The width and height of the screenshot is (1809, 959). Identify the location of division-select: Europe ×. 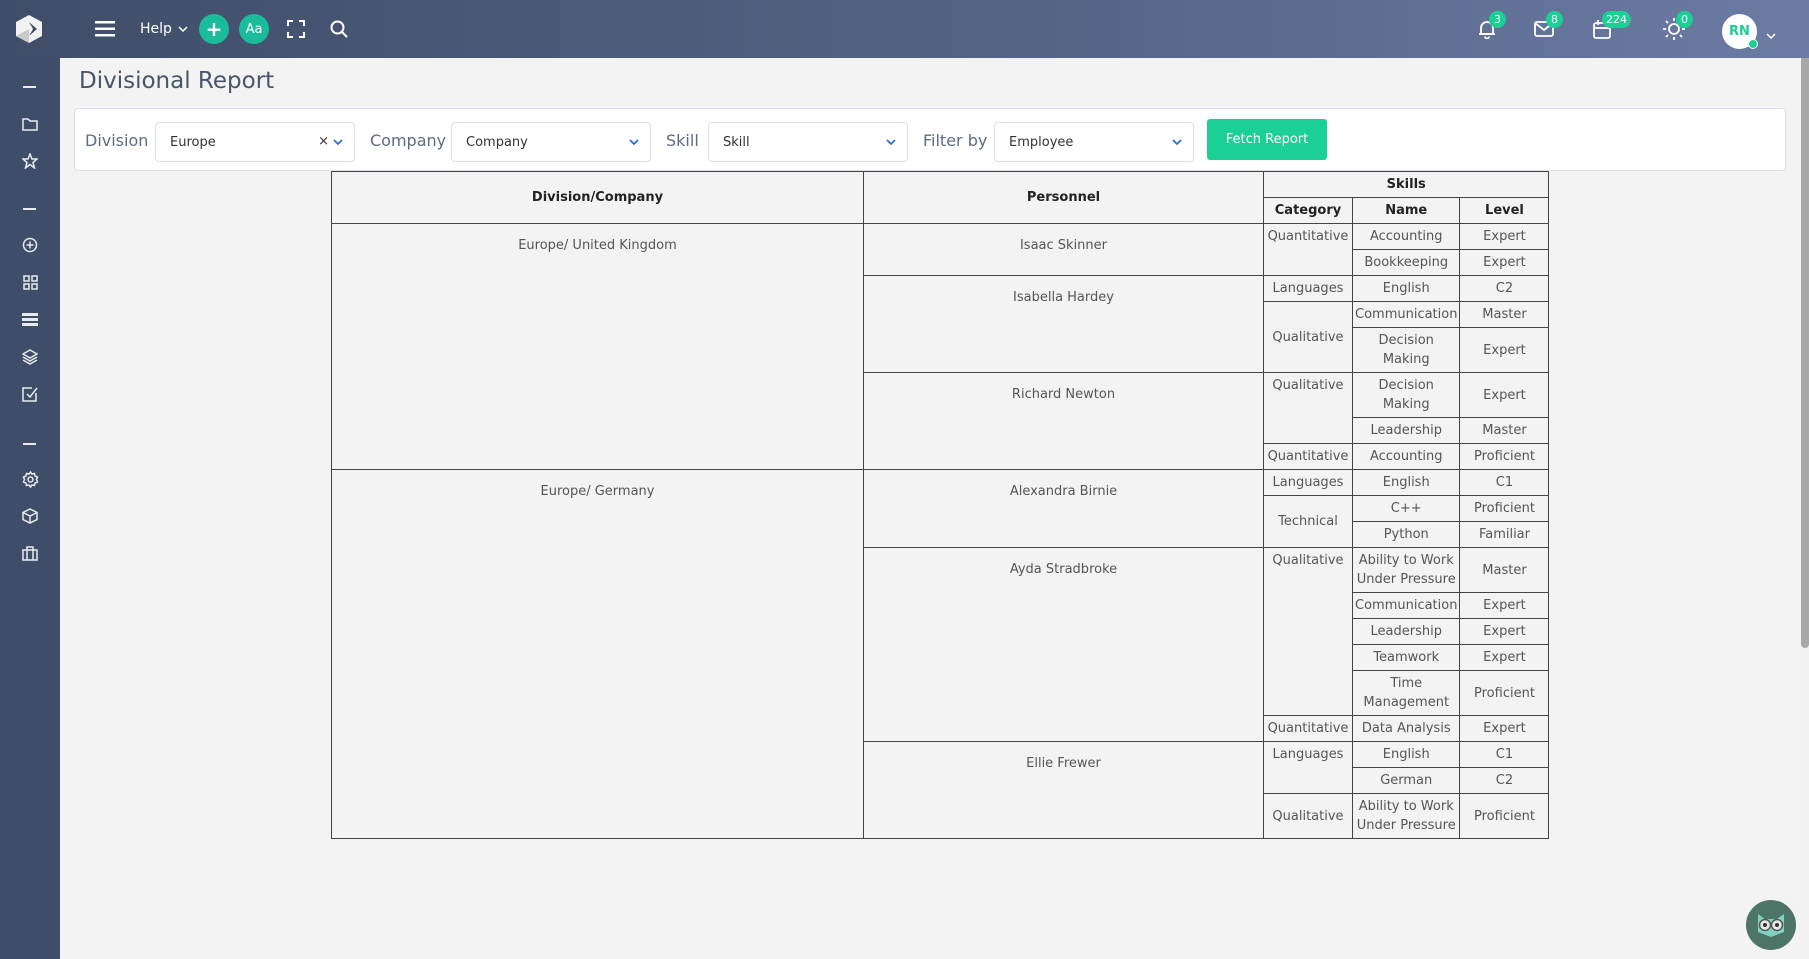
(255, 142).